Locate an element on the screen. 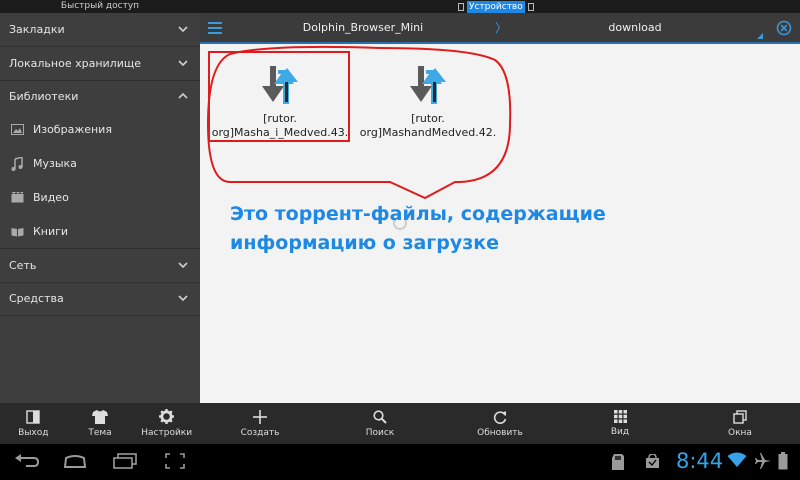 The height and width of the screenshot is (480, 800). airplane-mode-icon is located at coordinates (763, 461).